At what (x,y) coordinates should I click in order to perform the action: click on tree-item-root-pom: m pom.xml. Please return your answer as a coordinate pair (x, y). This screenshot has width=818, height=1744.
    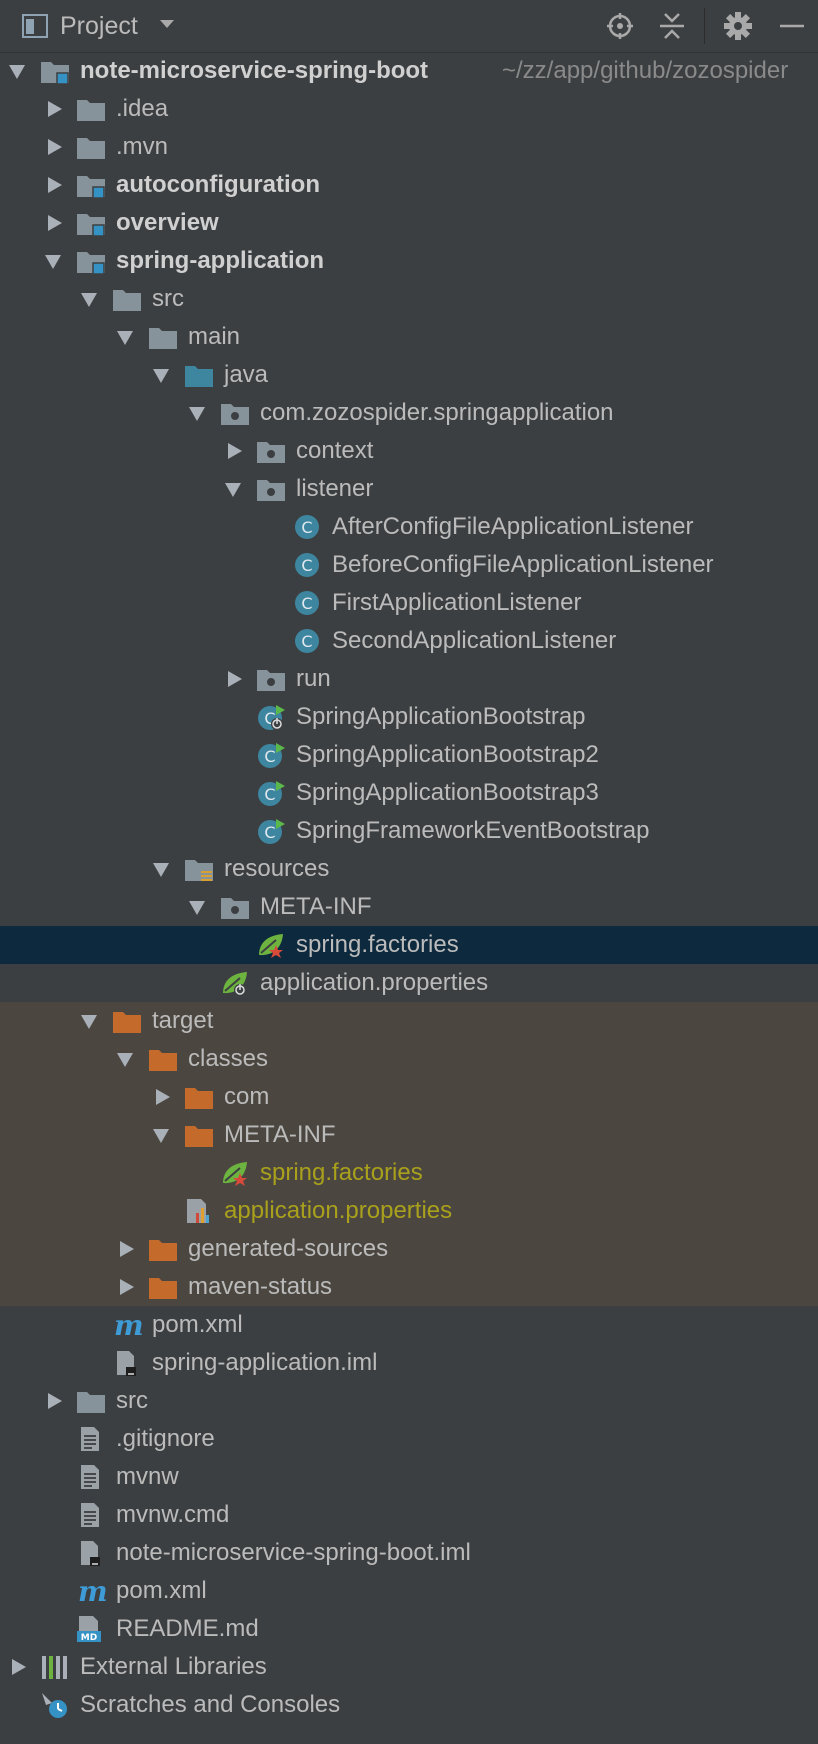
    Looking at the image, I should click on (409, 1591).